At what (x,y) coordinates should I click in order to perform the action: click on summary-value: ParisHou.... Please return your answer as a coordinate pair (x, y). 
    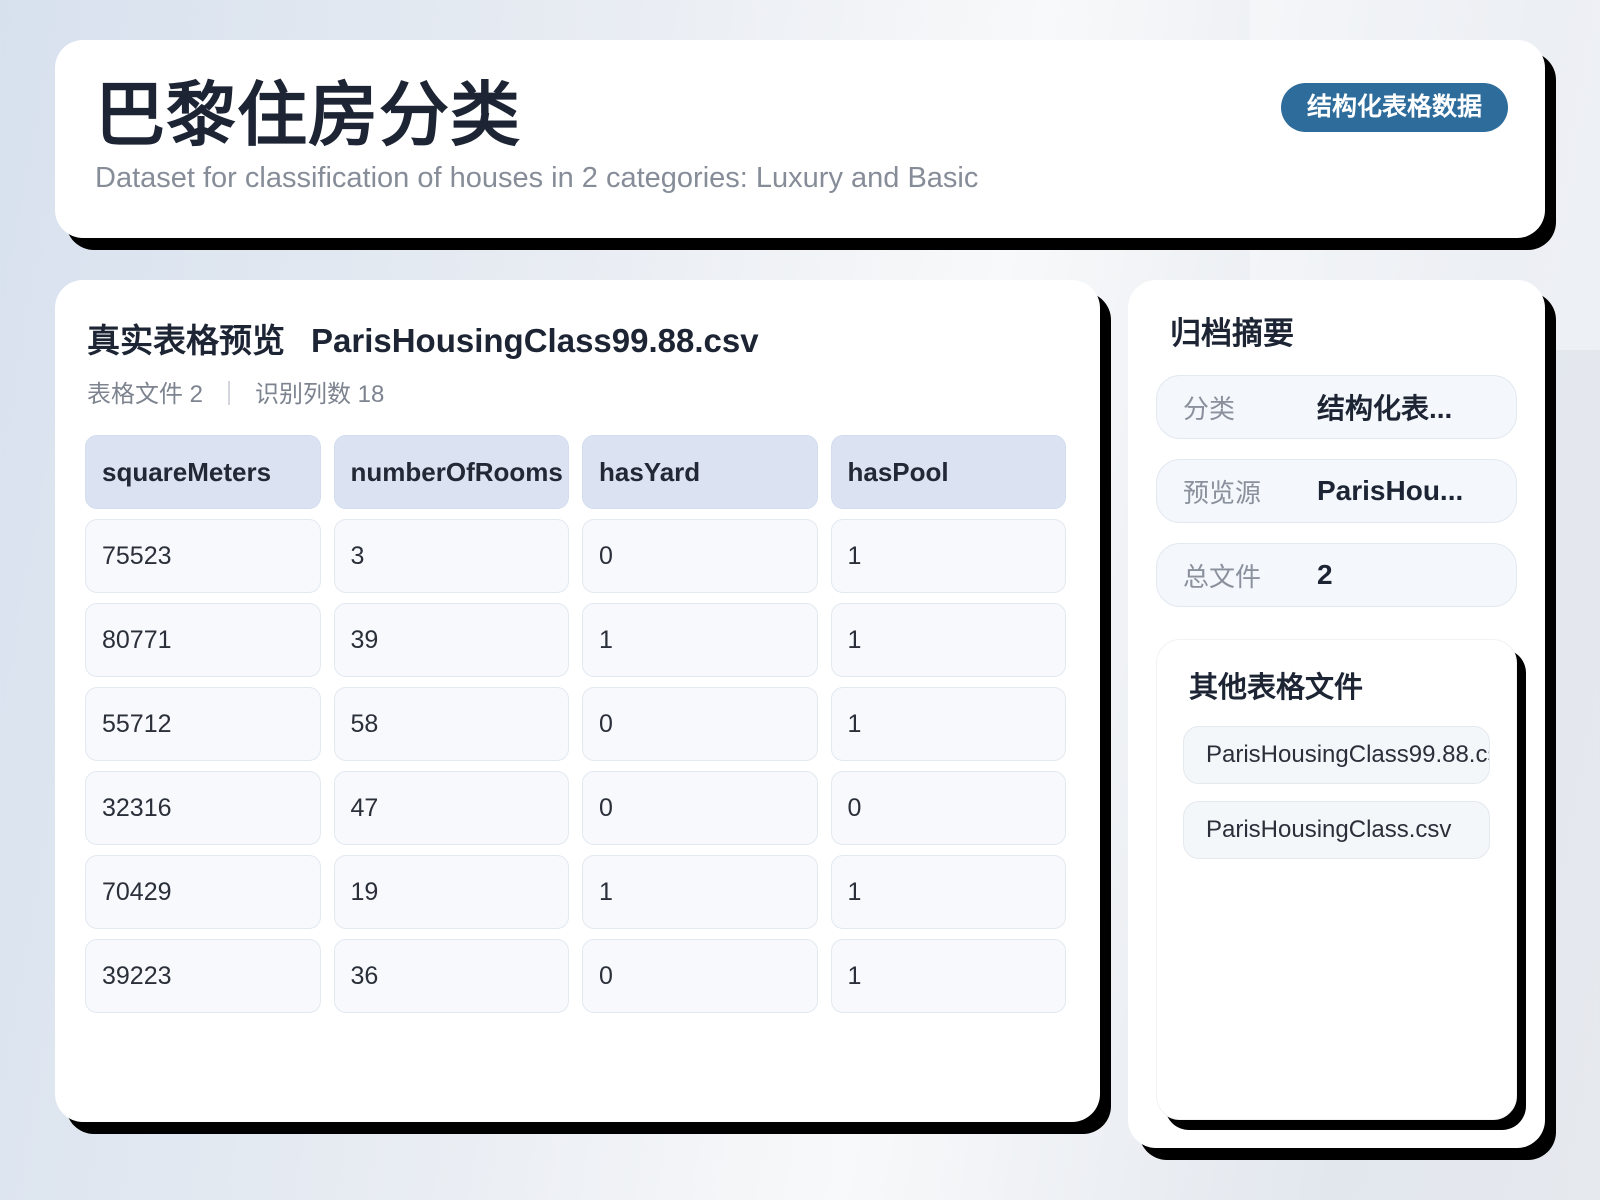
    Looking at the image, I should click on (1390, 490).